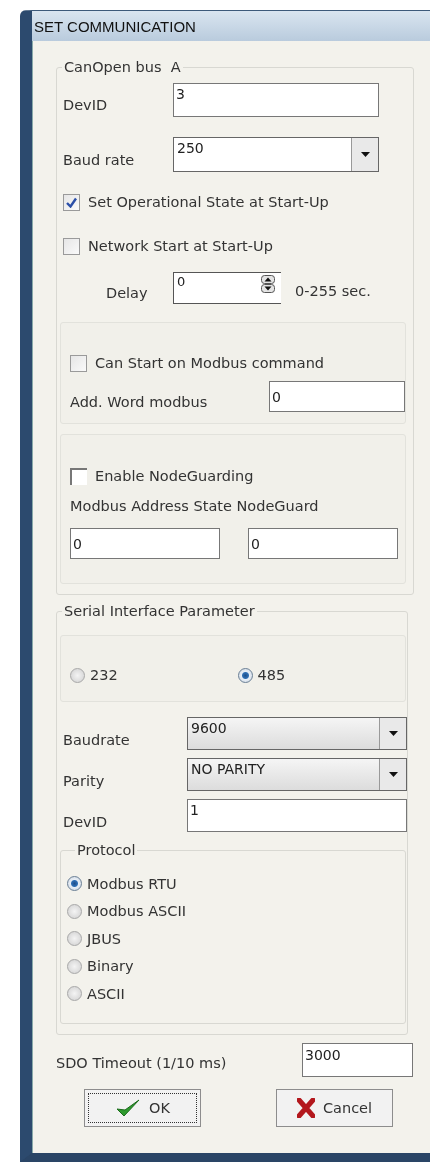 Image resolution: width=430 pixels, height=1170 pixels. Describe the element at coordinates (268, 284) in the screenshot. I see `spin-buttons-icon` at that location.